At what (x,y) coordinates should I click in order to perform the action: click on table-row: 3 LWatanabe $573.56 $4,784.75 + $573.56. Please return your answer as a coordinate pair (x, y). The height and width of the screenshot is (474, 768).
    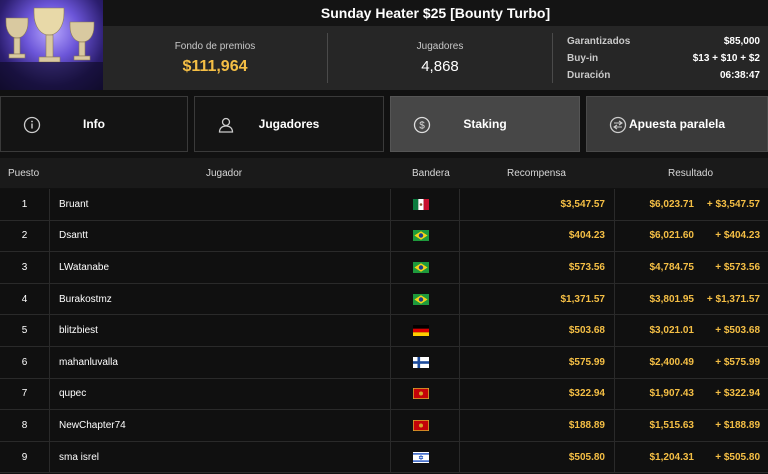
    Looking at the image, I should click on (384, 268).